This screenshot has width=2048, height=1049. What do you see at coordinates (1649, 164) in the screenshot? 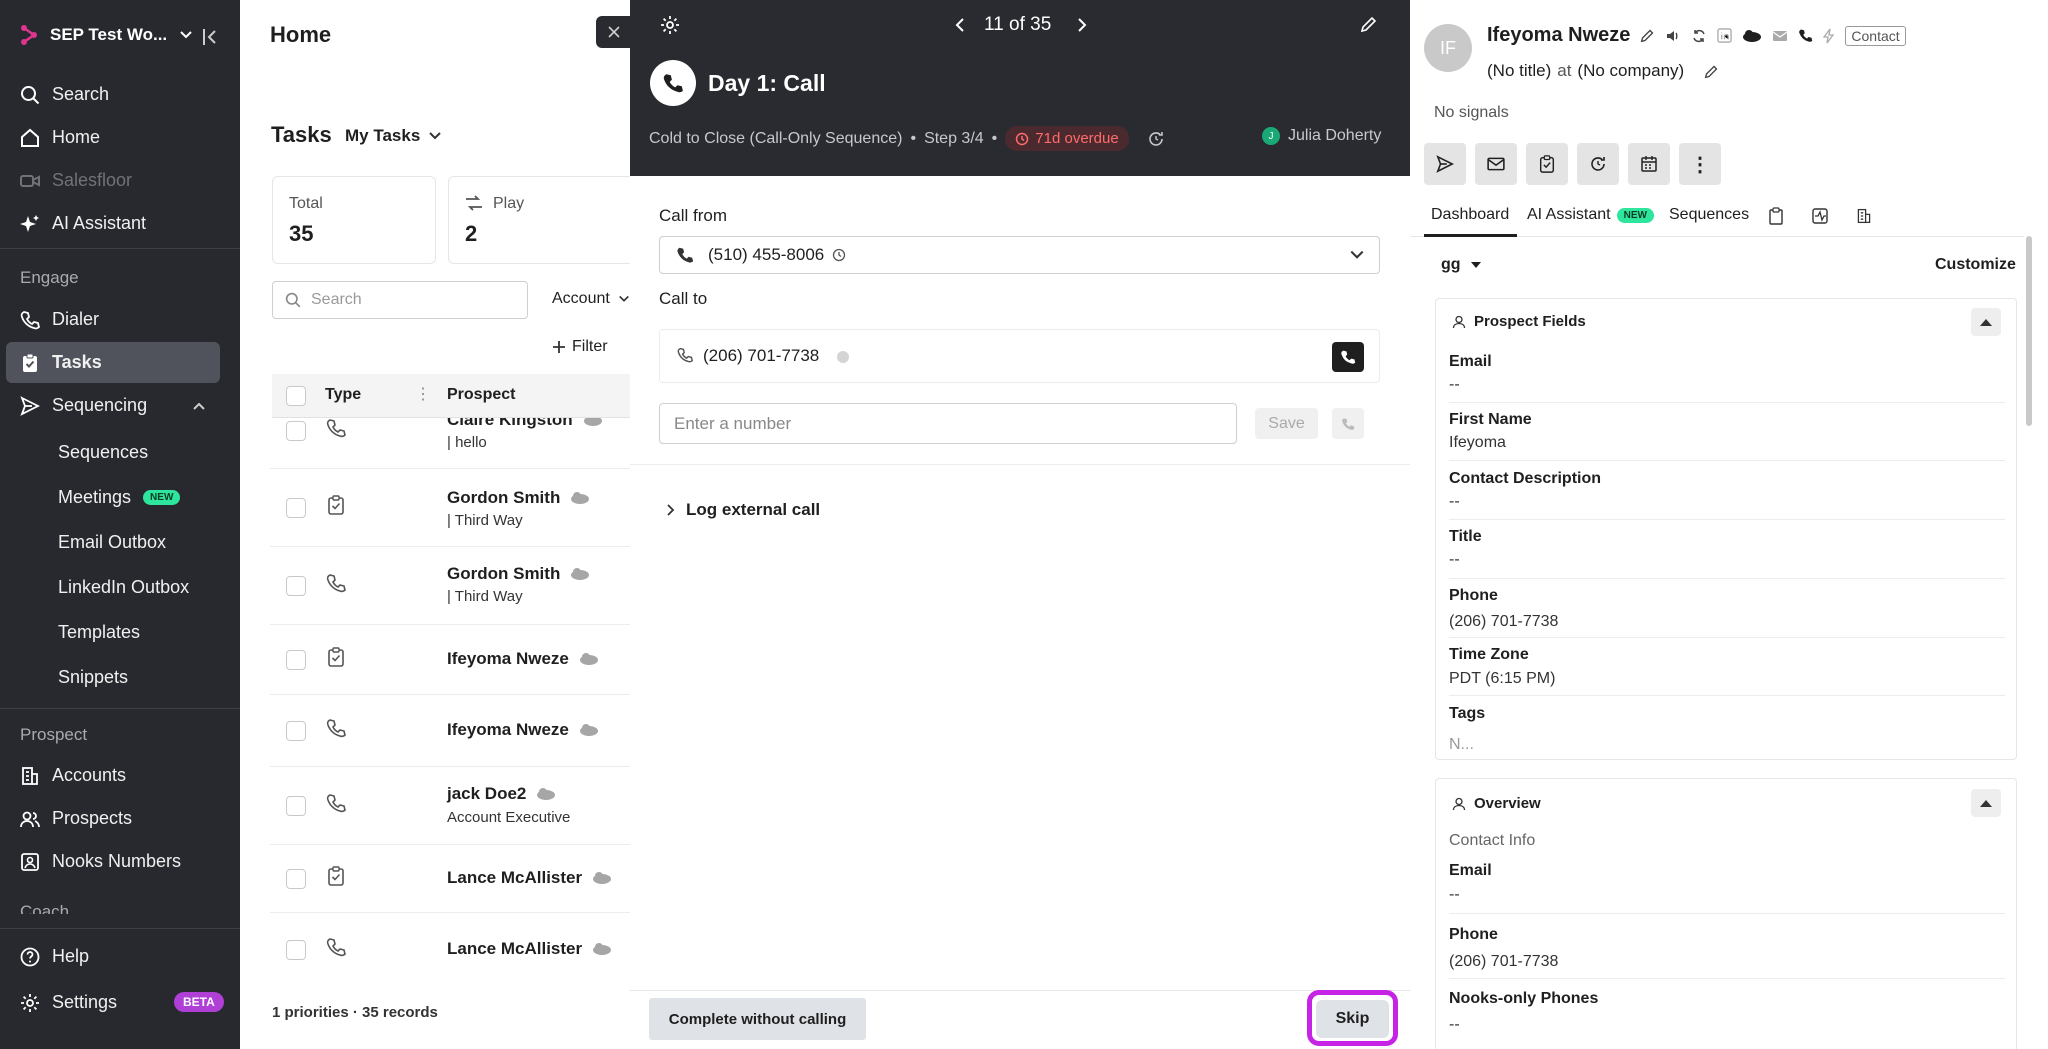
I see `calendar-button` at bounding box center [1649, 164].